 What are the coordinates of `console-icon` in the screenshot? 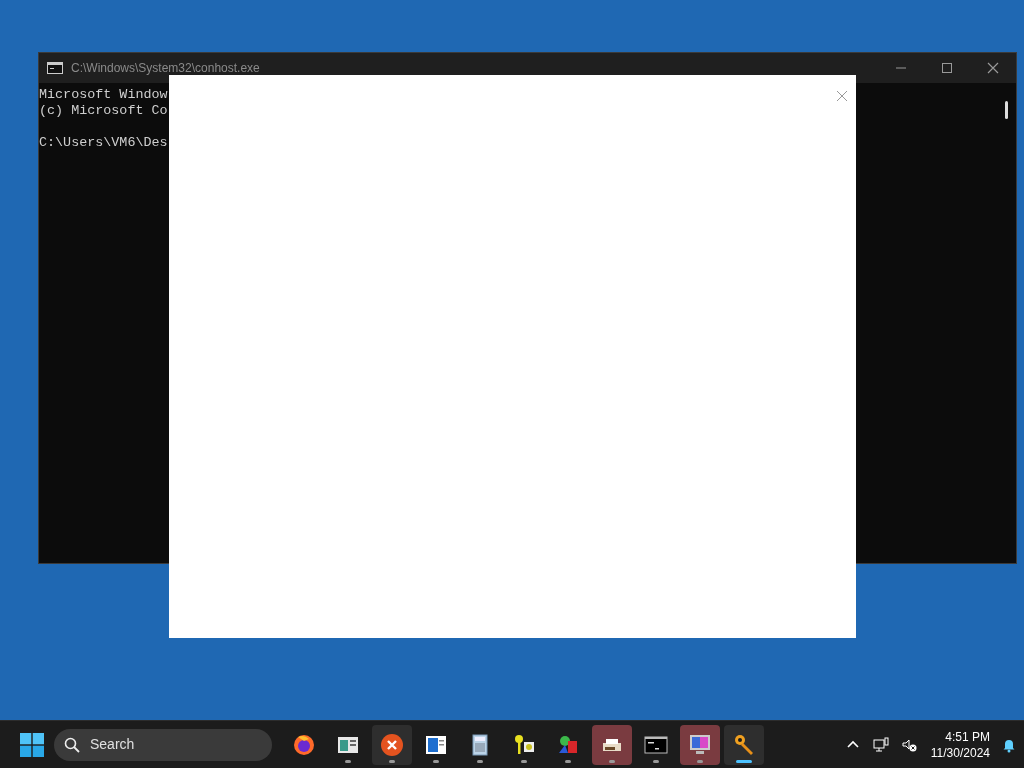 It's located at (55, 68).